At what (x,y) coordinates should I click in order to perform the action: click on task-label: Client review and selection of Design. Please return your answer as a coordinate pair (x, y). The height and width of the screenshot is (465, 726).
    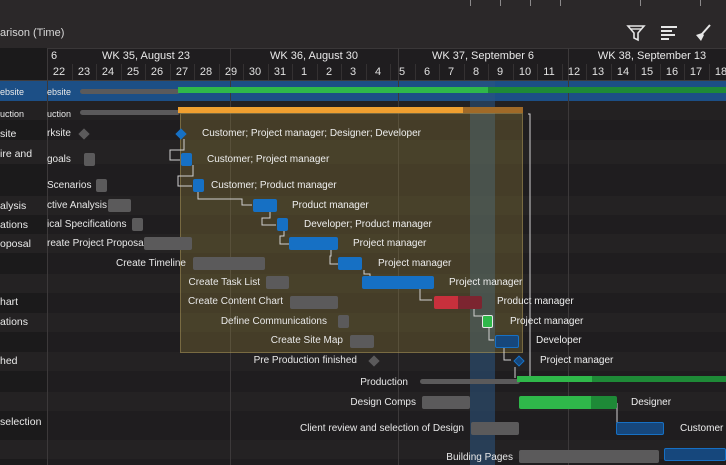
    Looking at the image, I should click on (382, 428).